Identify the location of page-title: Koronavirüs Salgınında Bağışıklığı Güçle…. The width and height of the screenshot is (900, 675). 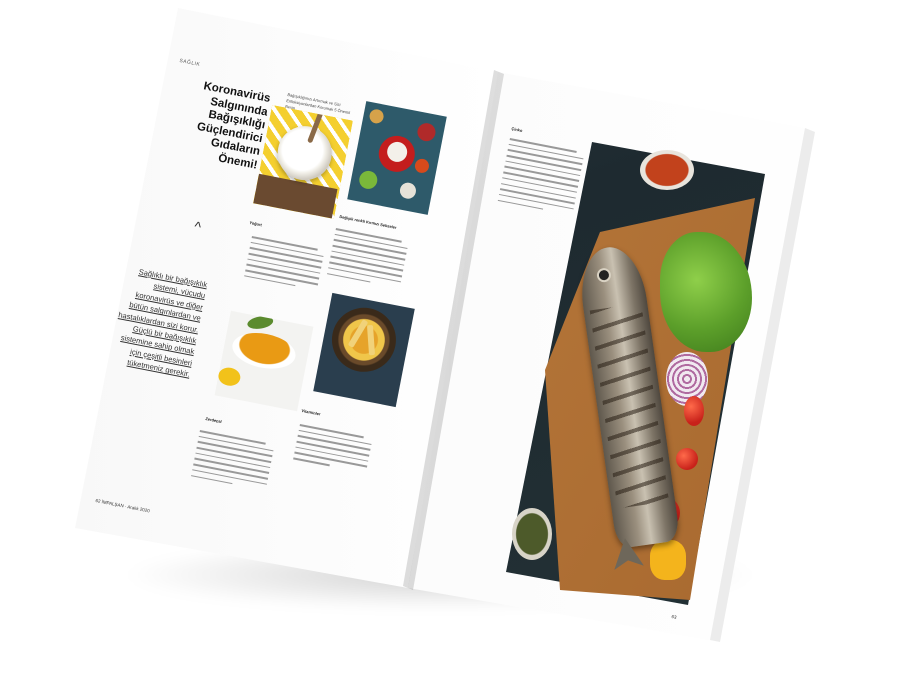
(219, 124).